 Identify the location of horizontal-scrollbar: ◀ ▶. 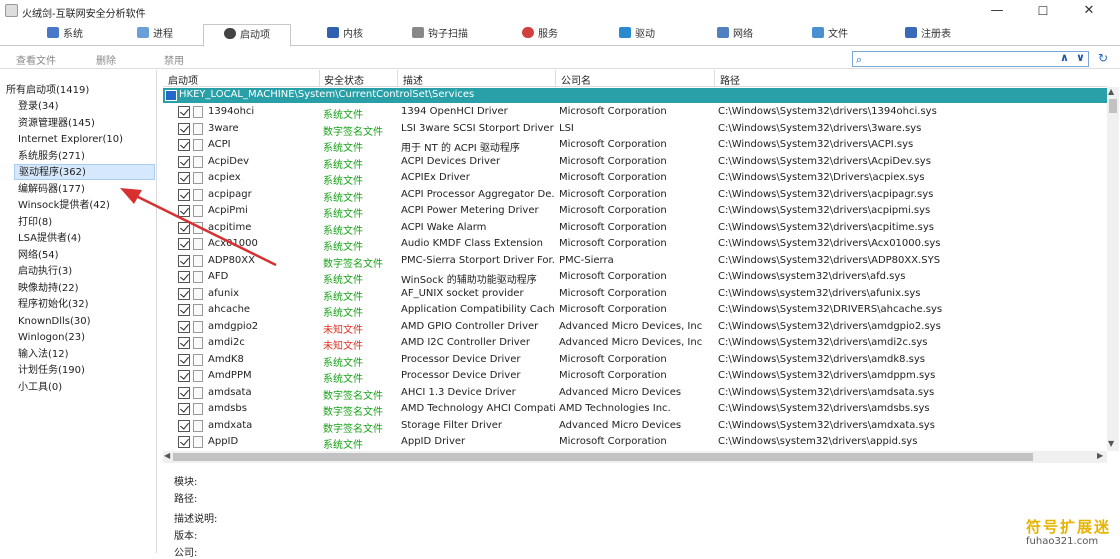
(635, 457).